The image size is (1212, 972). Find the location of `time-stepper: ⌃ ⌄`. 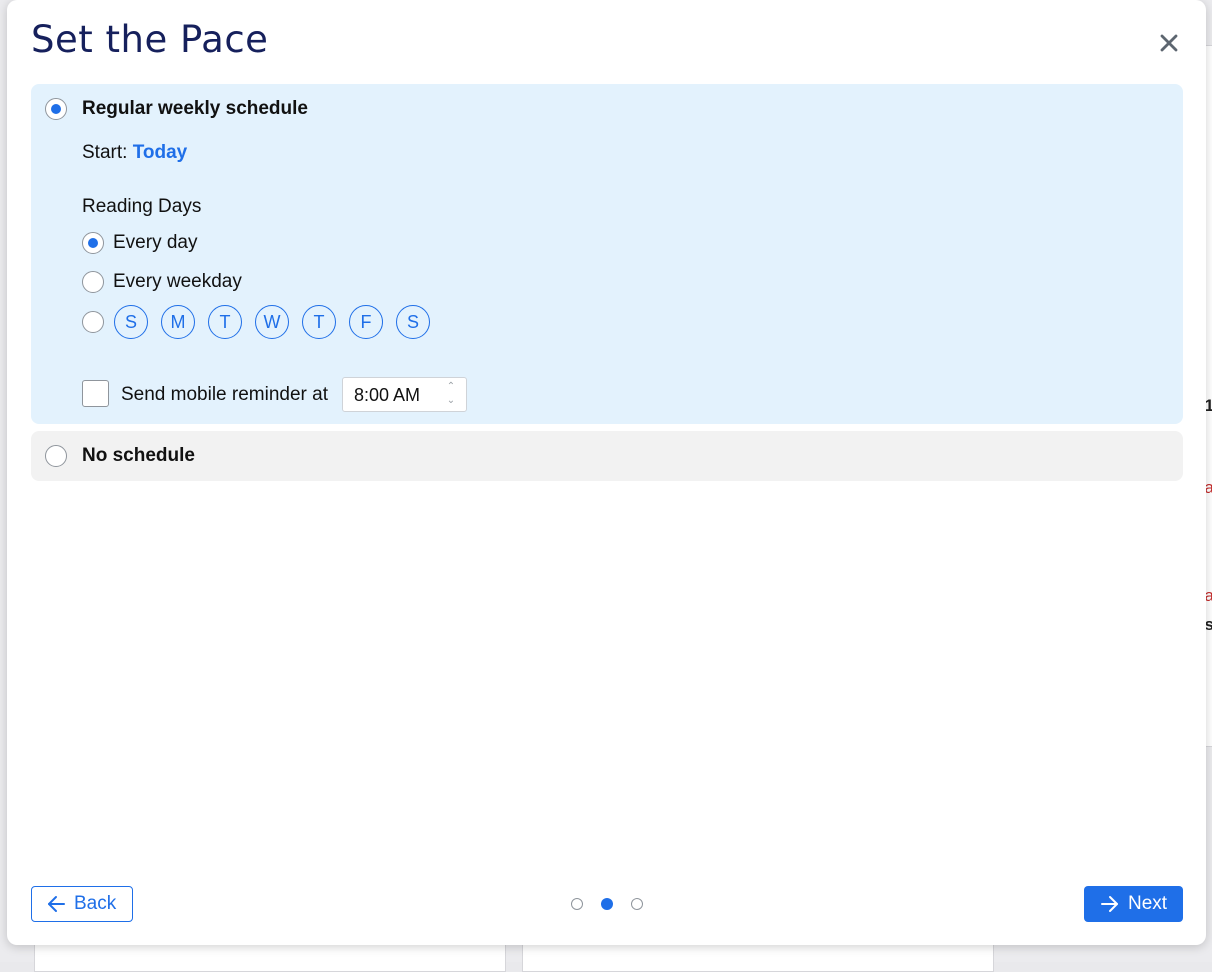

time-stepper: ⌃ ⌄ is located at coordinates (451, 394).